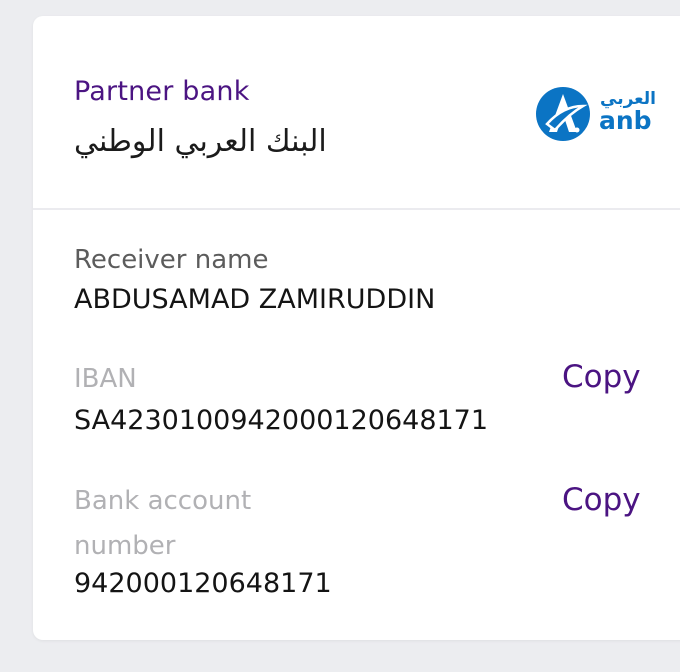 The image size is (680, 672). What do you see at coordinates (105, 379) in the screenshot?
I see `iban-label: IBAN` at bounding box center [105, 379].